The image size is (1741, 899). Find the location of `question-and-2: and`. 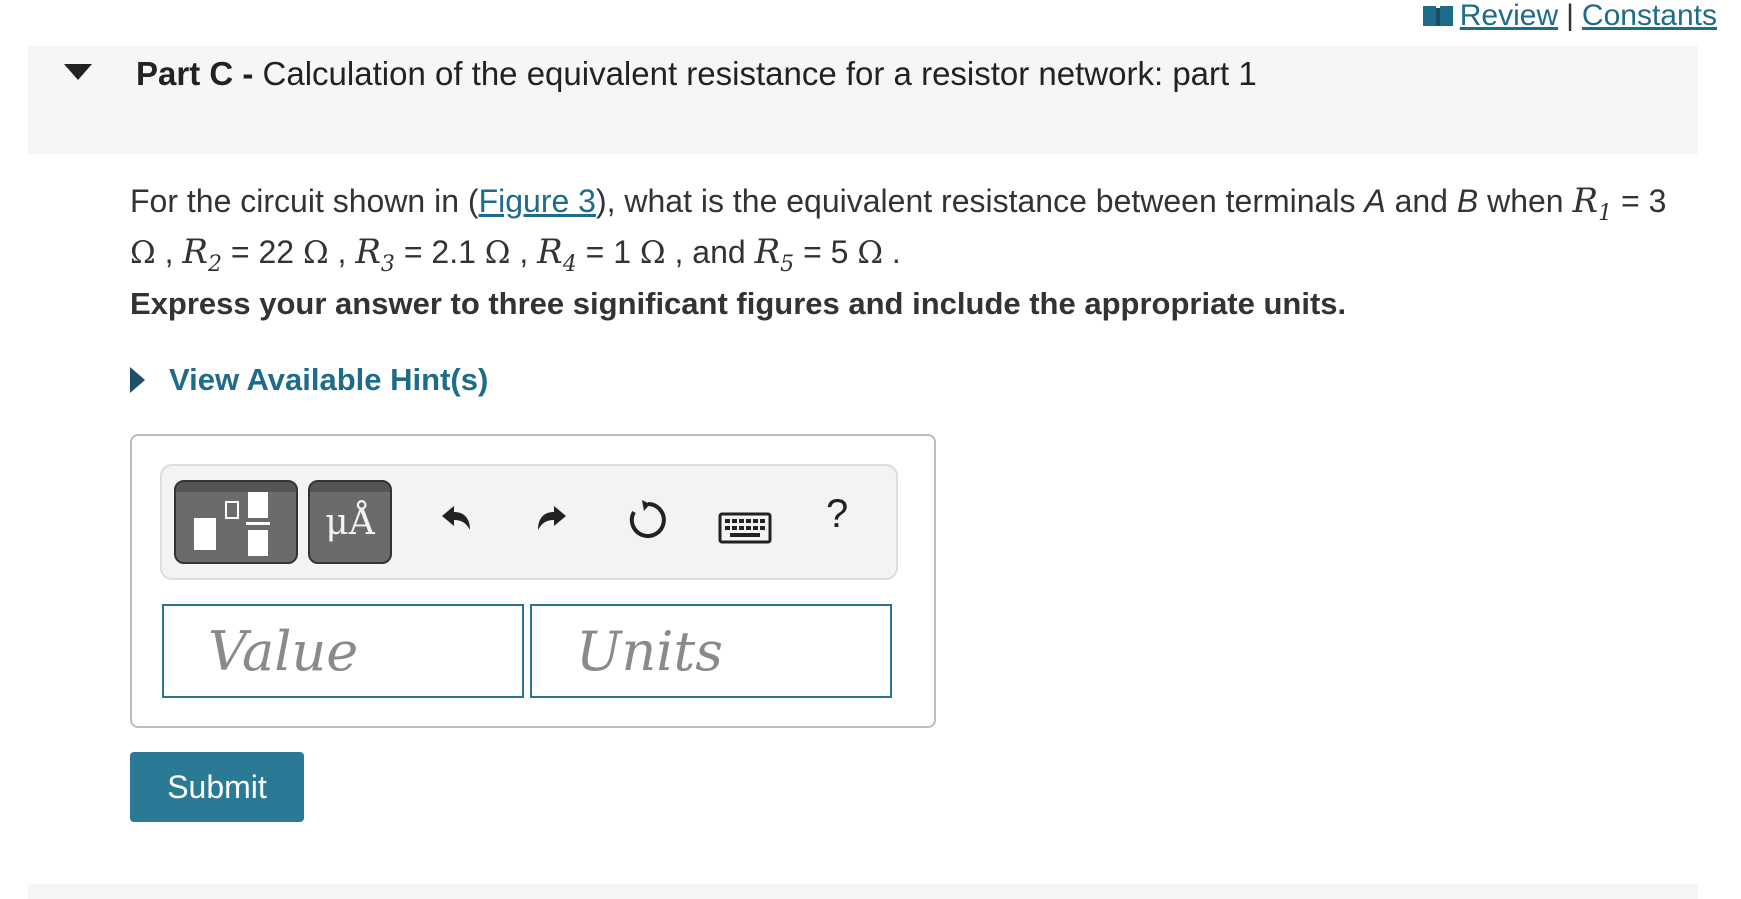

question-and-2: and is located at coordinates (719, 251).